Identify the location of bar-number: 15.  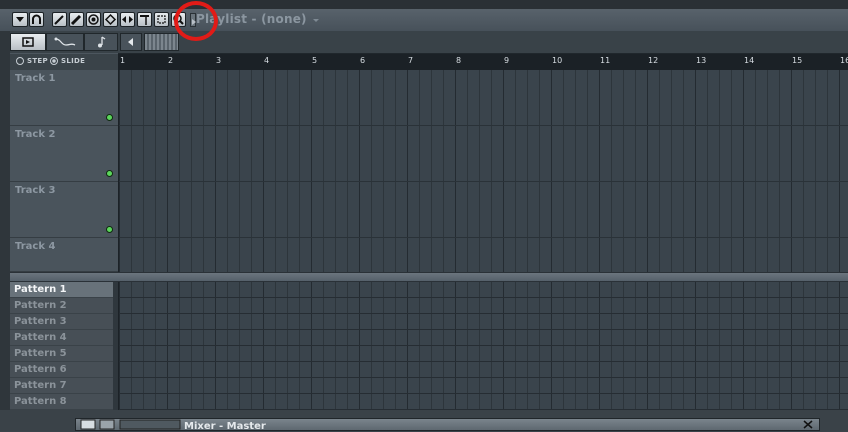
(797, 60).